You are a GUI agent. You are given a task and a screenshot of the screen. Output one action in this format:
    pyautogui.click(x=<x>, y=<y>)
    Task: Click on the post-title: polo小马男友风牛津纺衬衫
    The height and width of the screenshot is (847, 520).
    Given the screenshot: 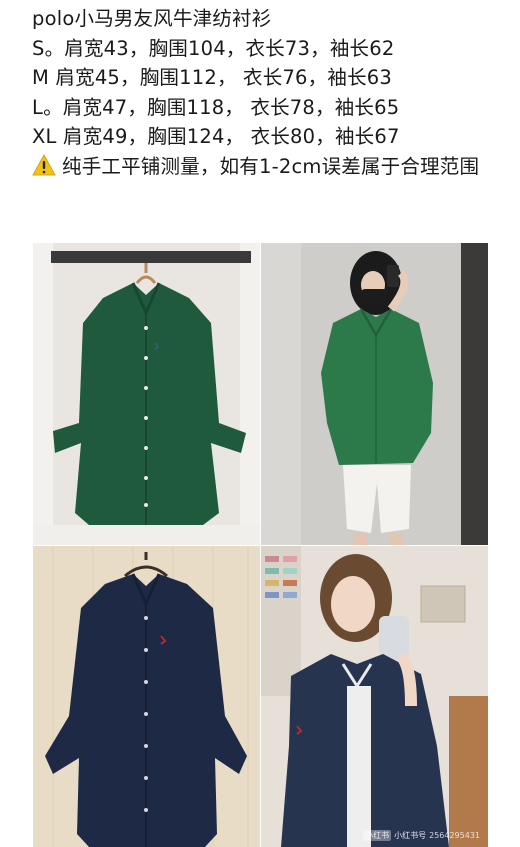 What is the action you would take?
    pyautogui.click(x=152, y=18)
    